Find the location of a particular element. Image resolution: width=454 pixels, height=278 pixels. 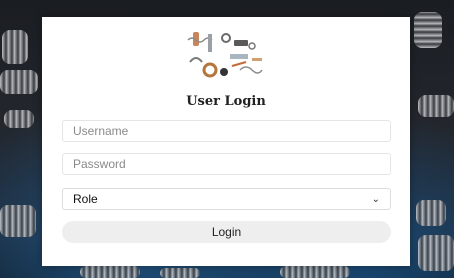

password-input is located at coordinates (226, 164).